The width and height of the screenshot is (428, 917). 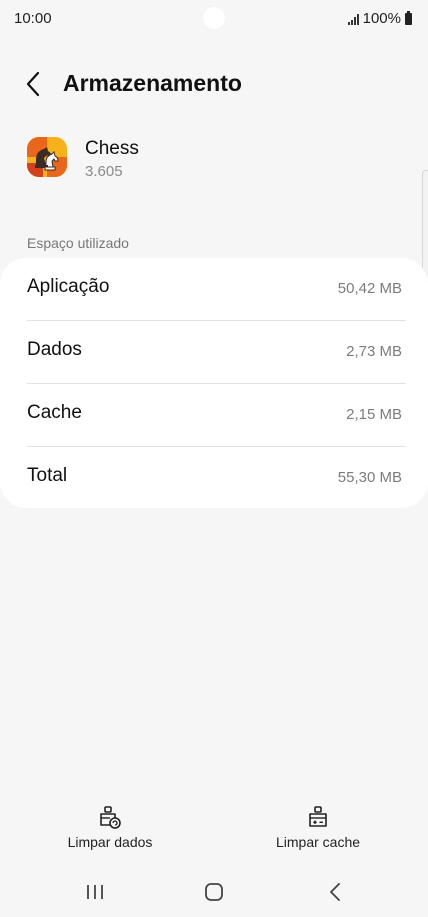 I want to click on back-button, so click(x=35, y=84).